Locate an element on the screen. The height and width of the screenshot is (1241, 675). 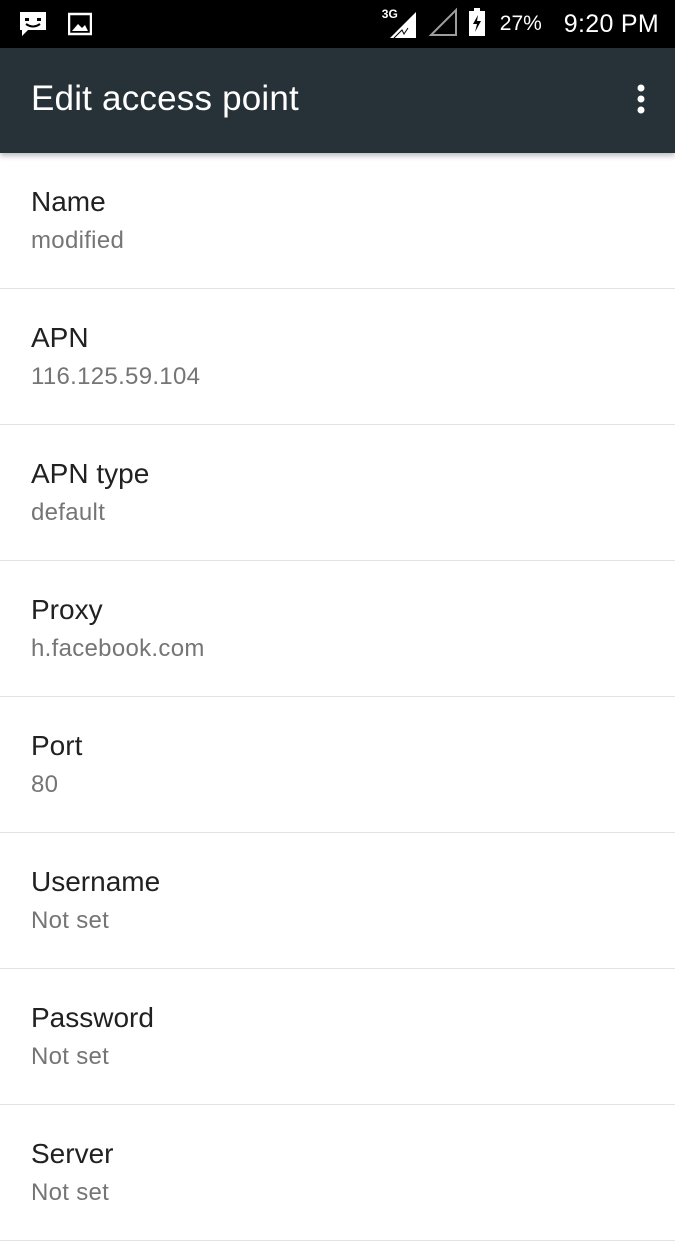
list-item-password: Password Not set is located at coordinates (337, 1037).